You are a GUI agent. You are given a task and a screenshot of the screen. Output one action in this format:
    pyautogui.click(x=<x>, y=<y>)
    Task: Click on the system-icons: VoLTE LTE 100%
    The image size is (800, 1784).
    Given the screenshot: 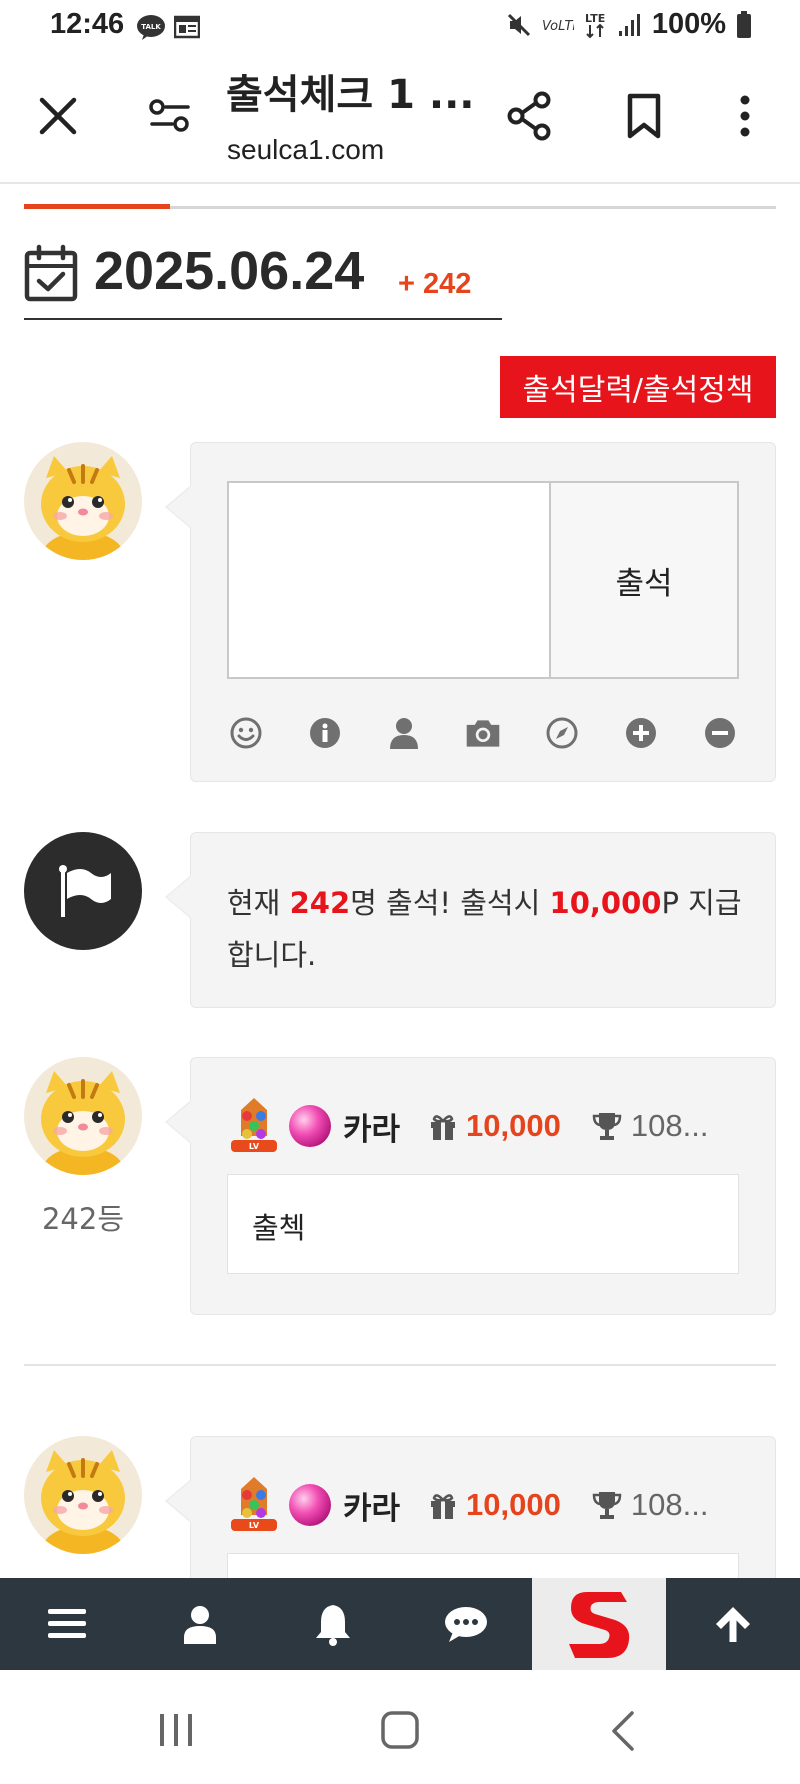 What is the action you would take?
    pyautogui.click(x=629, y=24)
    